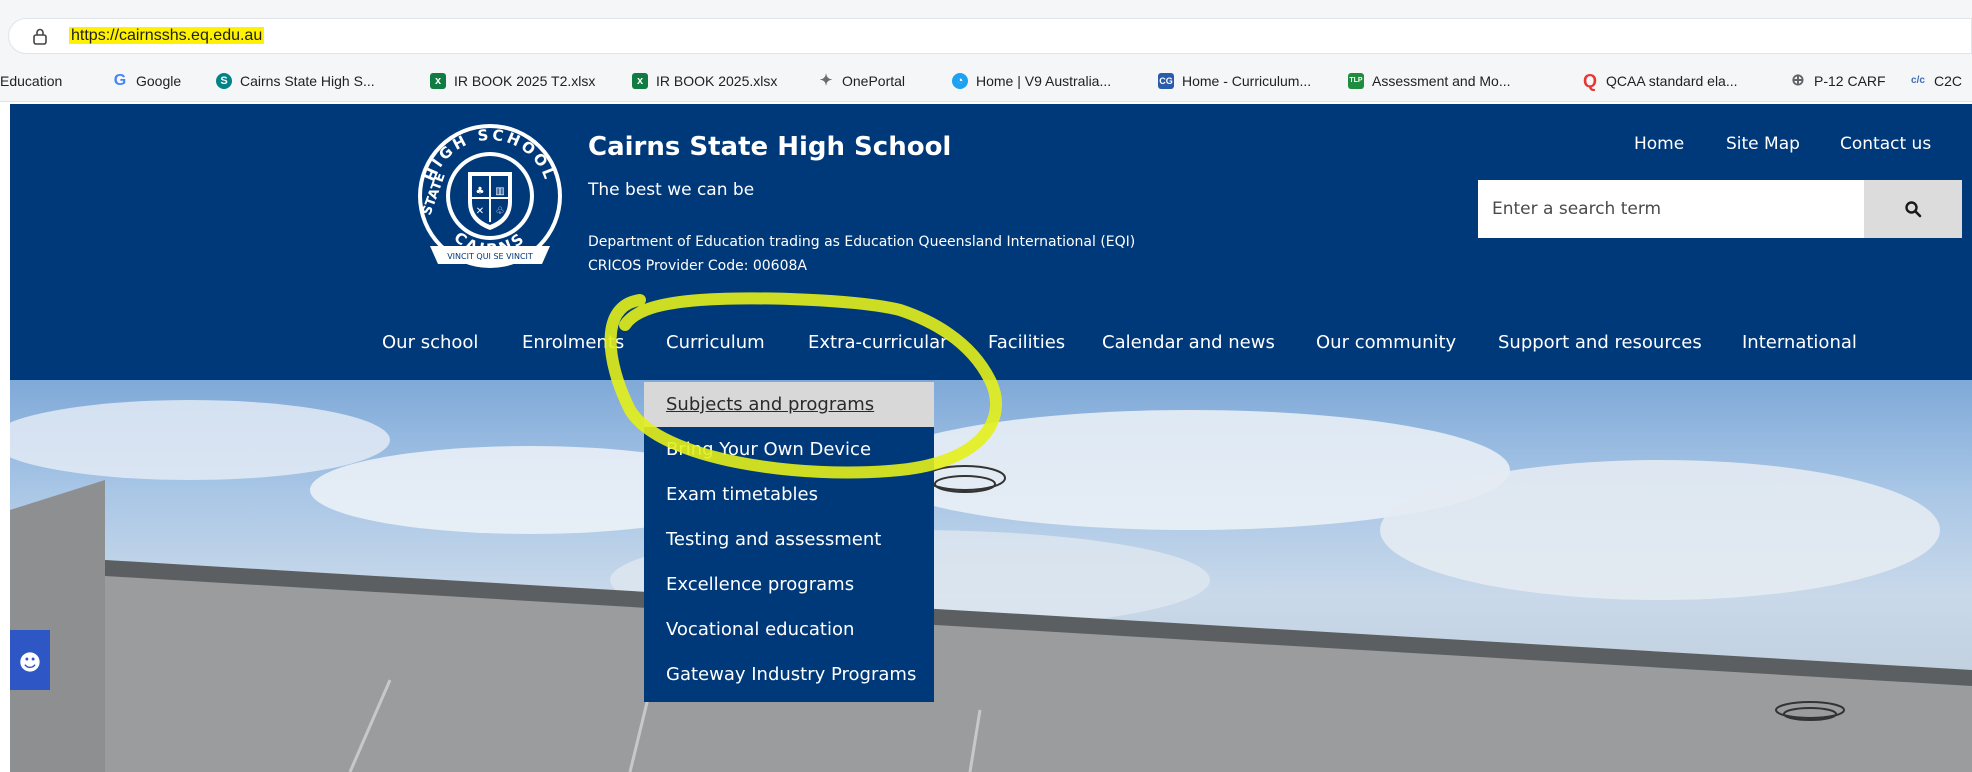  Describe the element at coordinates (1671, 209) in the screenshot. I see `search-input` at that location.